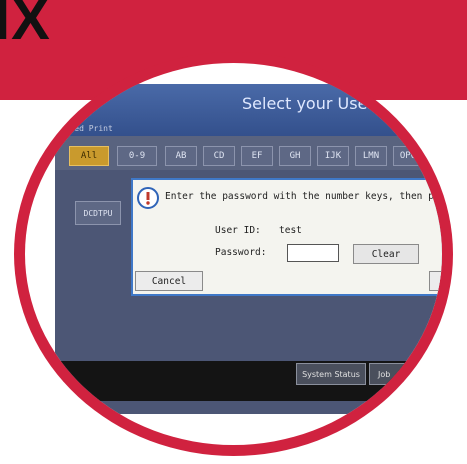 This screenshot has width=467, height=464. What do you see at coordinates (408, 156) in the screenshot?
I see `tab-opq: OPQ` at bounding box center [408, 156].